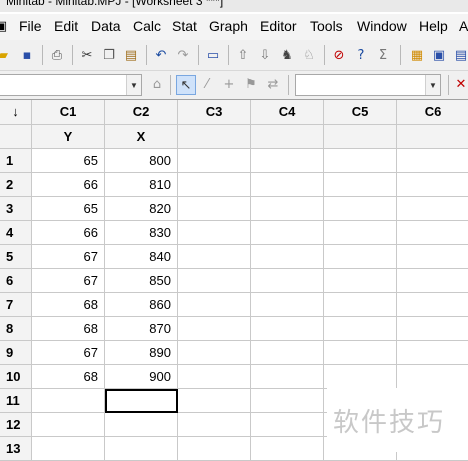 The width and height of the screenshot is (468, 461). Describe the element at coordinates (251, 84) in the screenshot. I see `flag-icon: ⚑` at that location.